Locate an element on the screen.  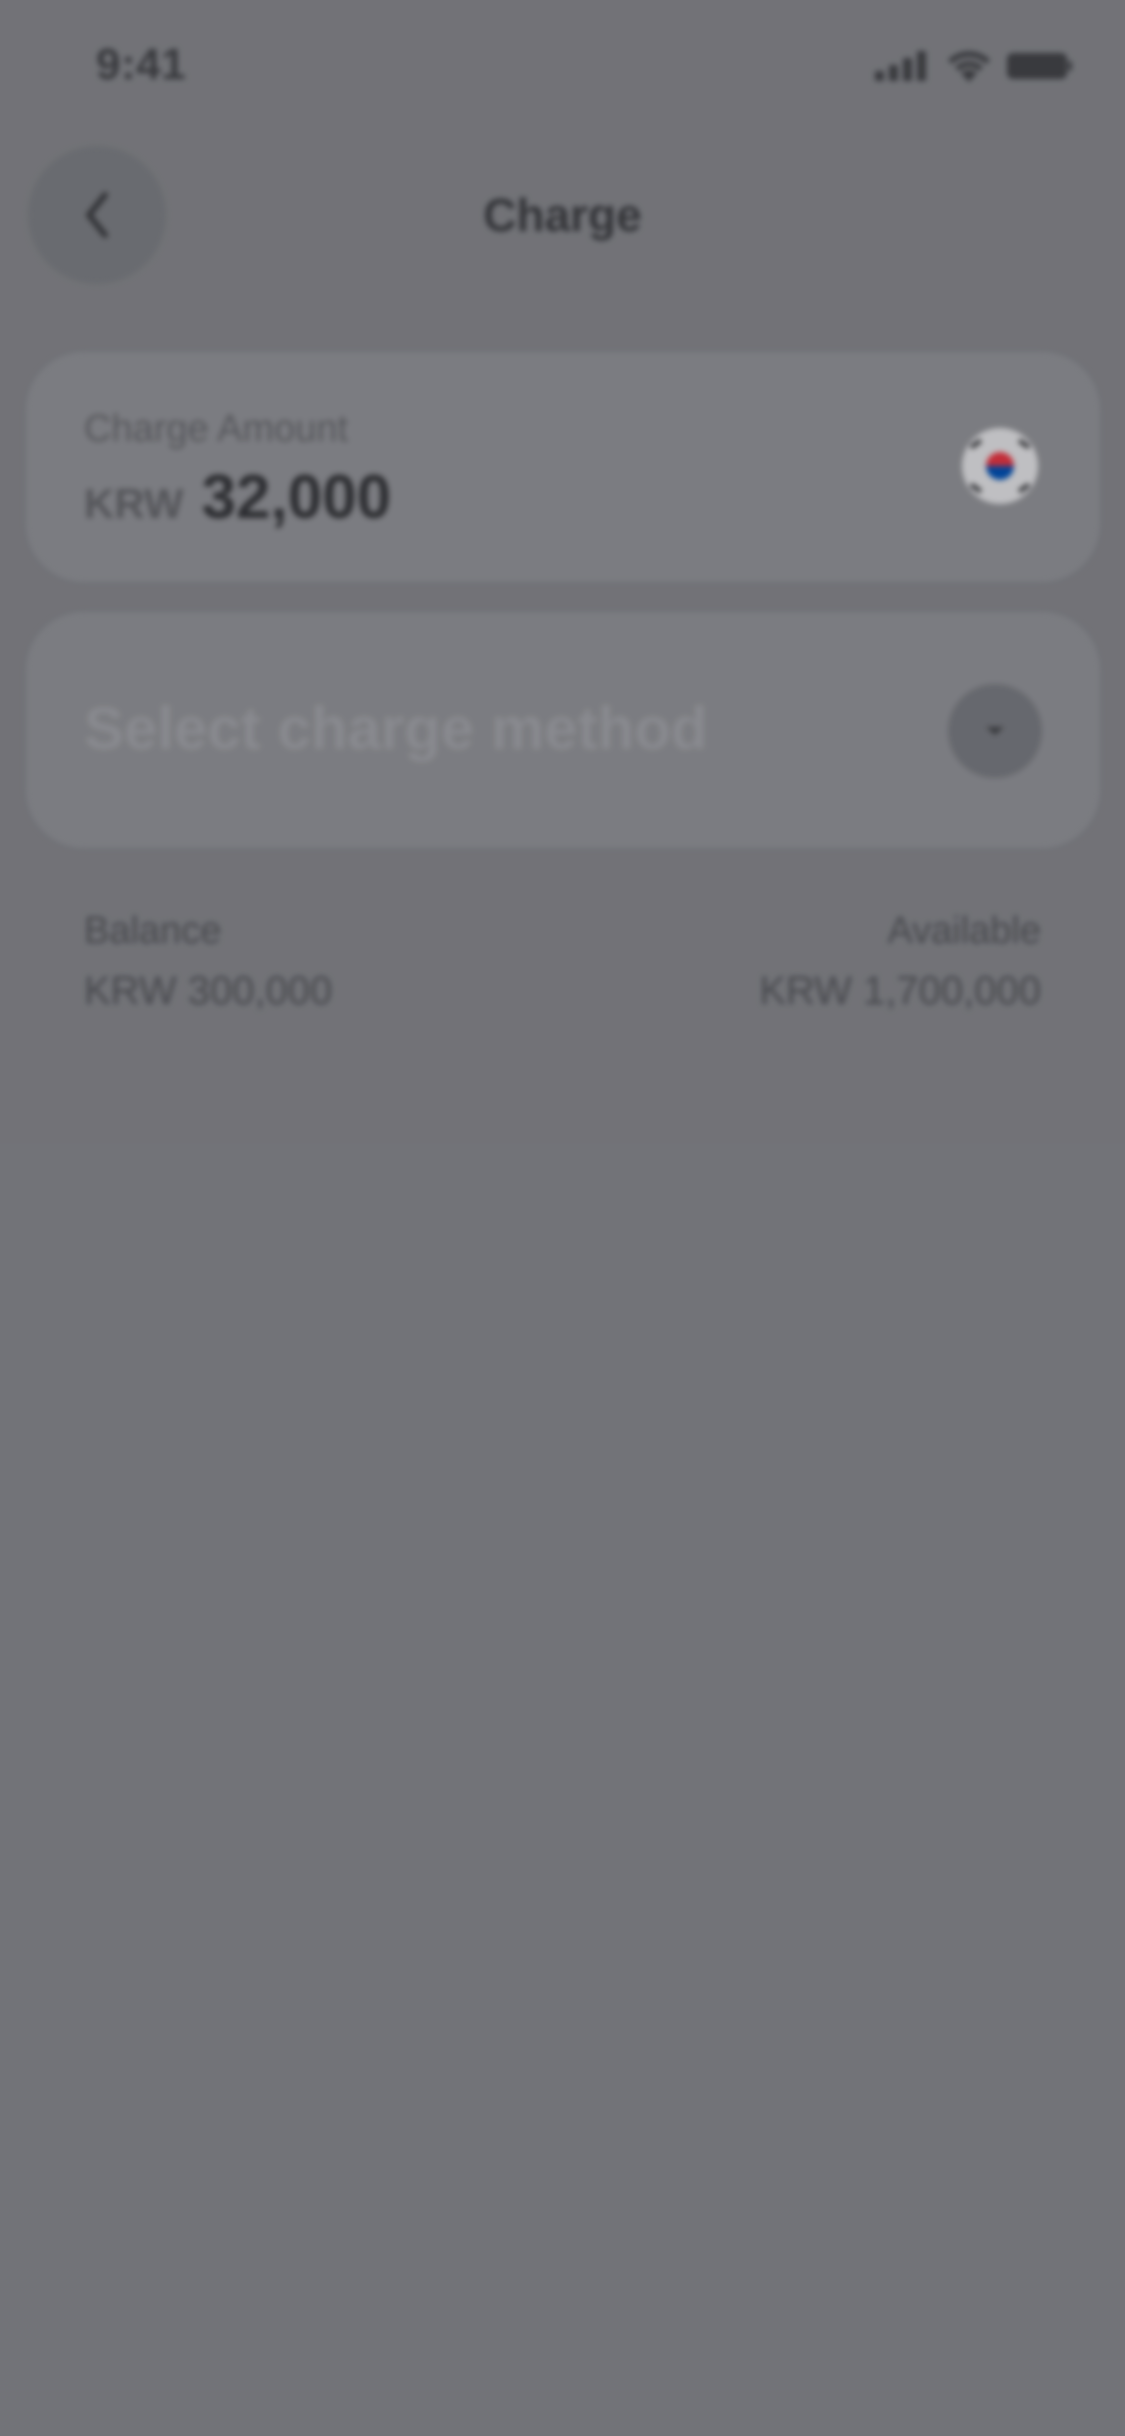
available-info: Available KRW 1,700,000 is located at coordinates (900, 961).